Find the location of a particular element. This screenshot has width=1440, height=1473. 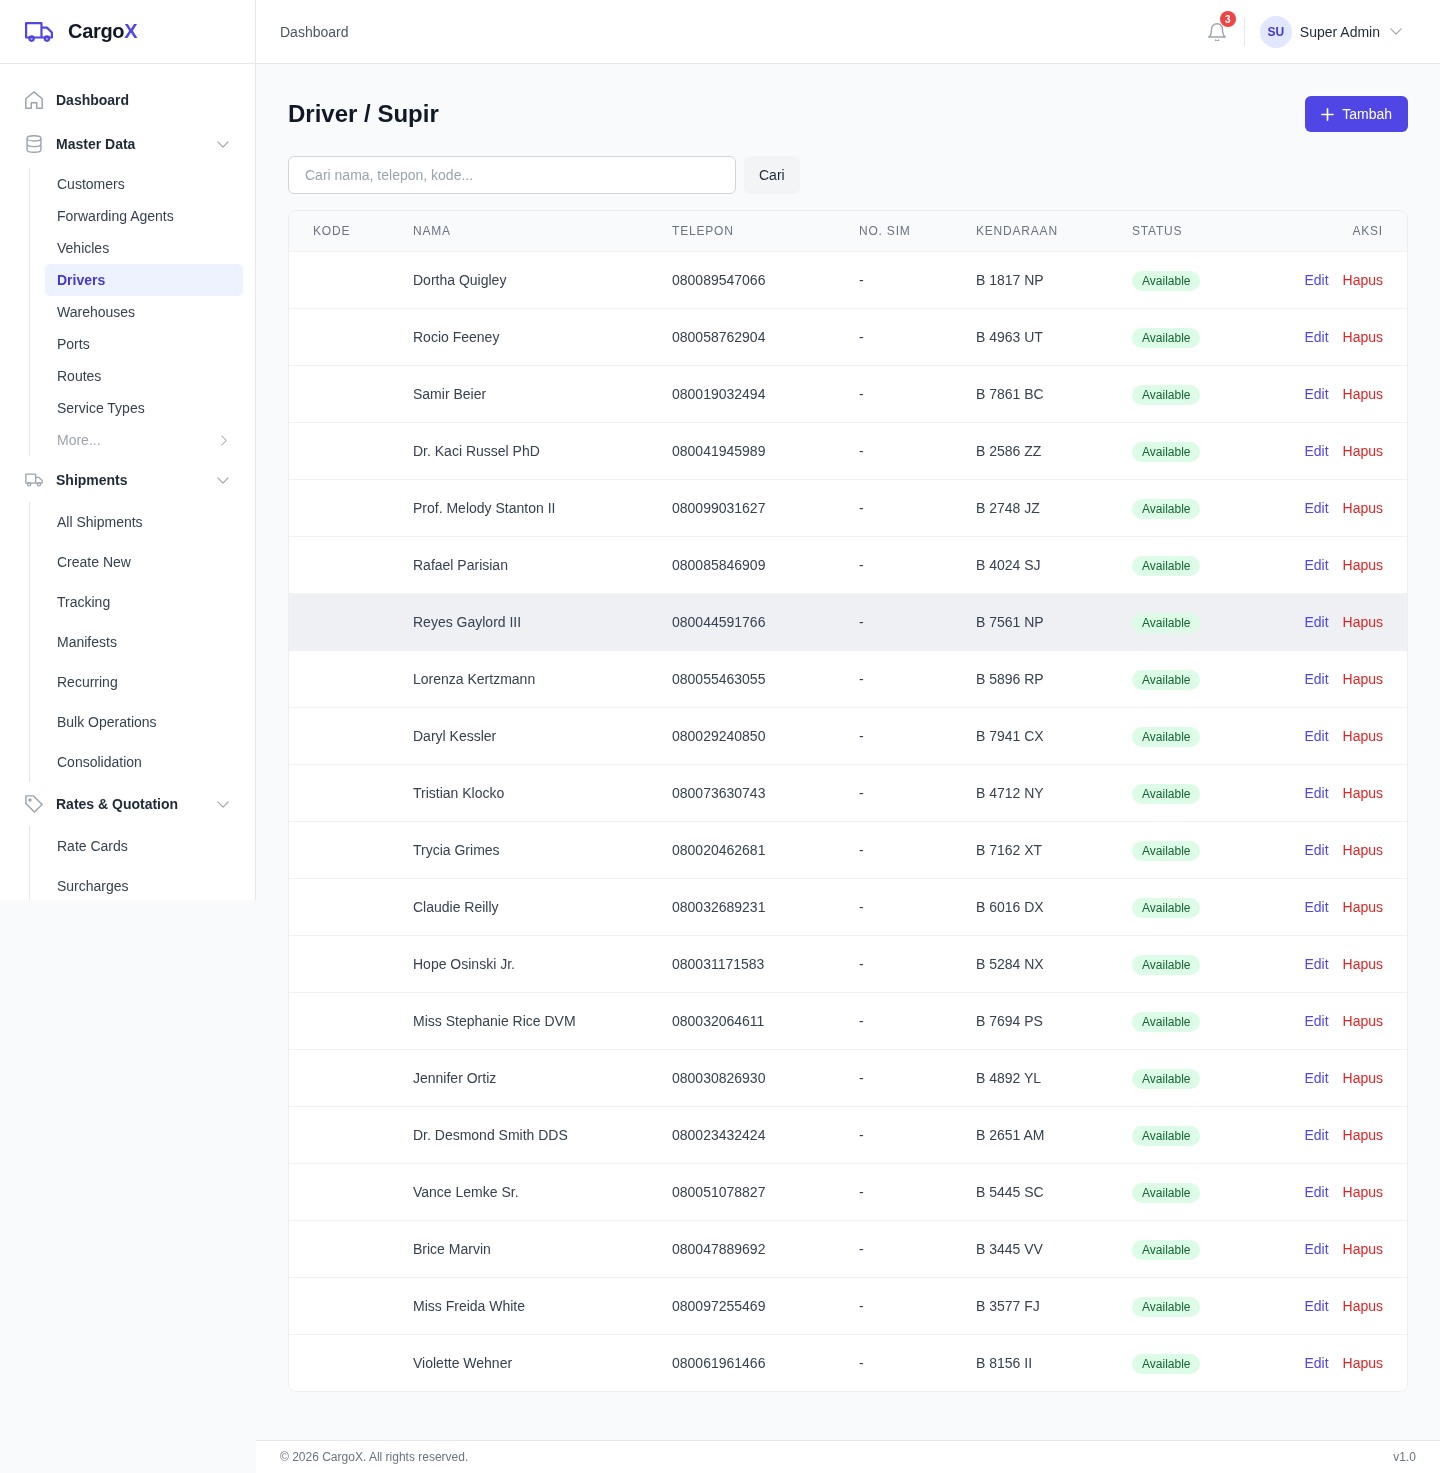

sidebar-item: Bulk Operations is located at coordinates (144, 722).